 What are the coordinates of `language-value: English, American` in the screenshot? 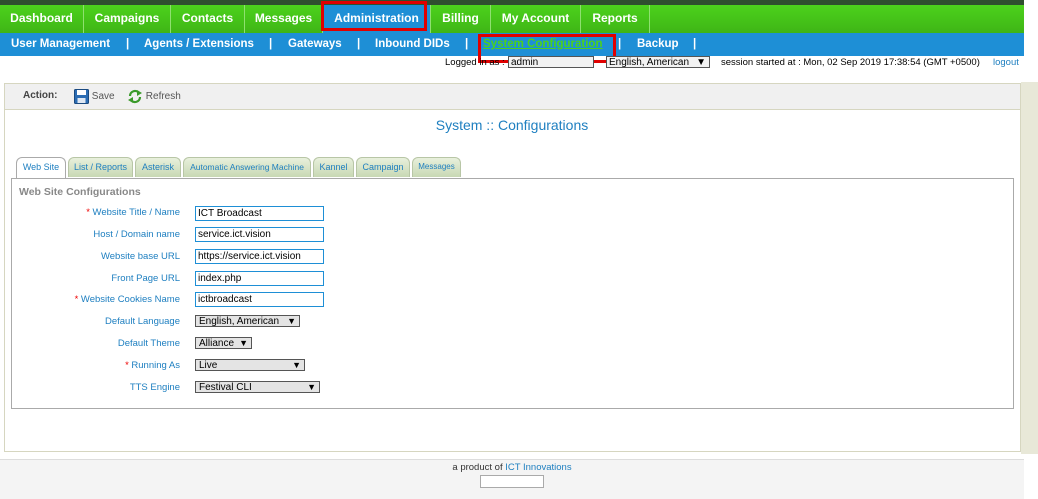 It's located at (649, 62).